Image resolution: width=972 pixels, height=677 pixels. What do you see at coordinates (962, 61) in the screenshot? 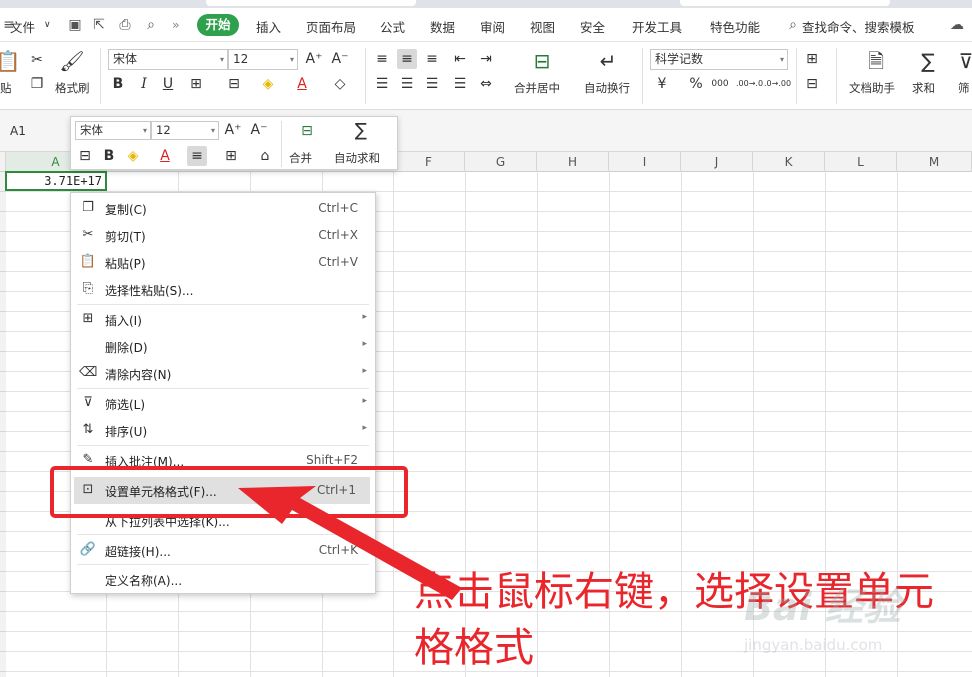
I see `filter-icon: ⊽` at bounding box center [962, 61].